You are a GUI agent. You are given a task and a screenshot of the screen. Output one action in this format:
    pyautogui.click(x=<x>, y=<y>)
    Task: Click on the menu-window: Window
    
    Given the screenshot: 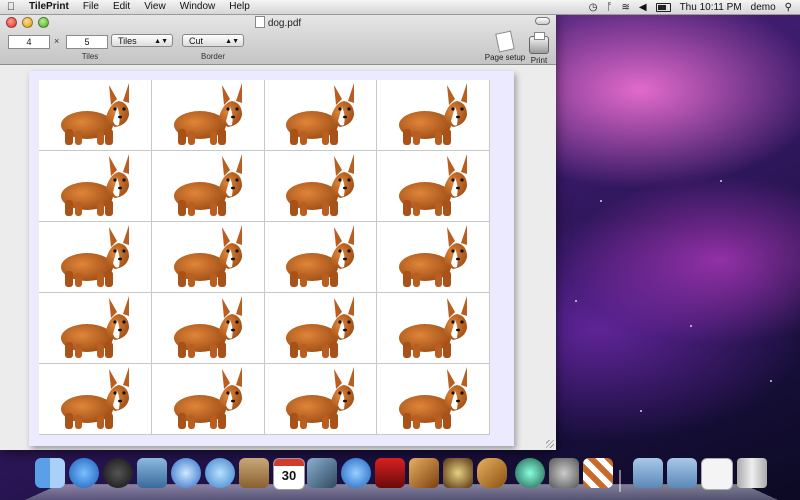 What is the action you would take?
    pyautogui.click(x=198, y=7)
    